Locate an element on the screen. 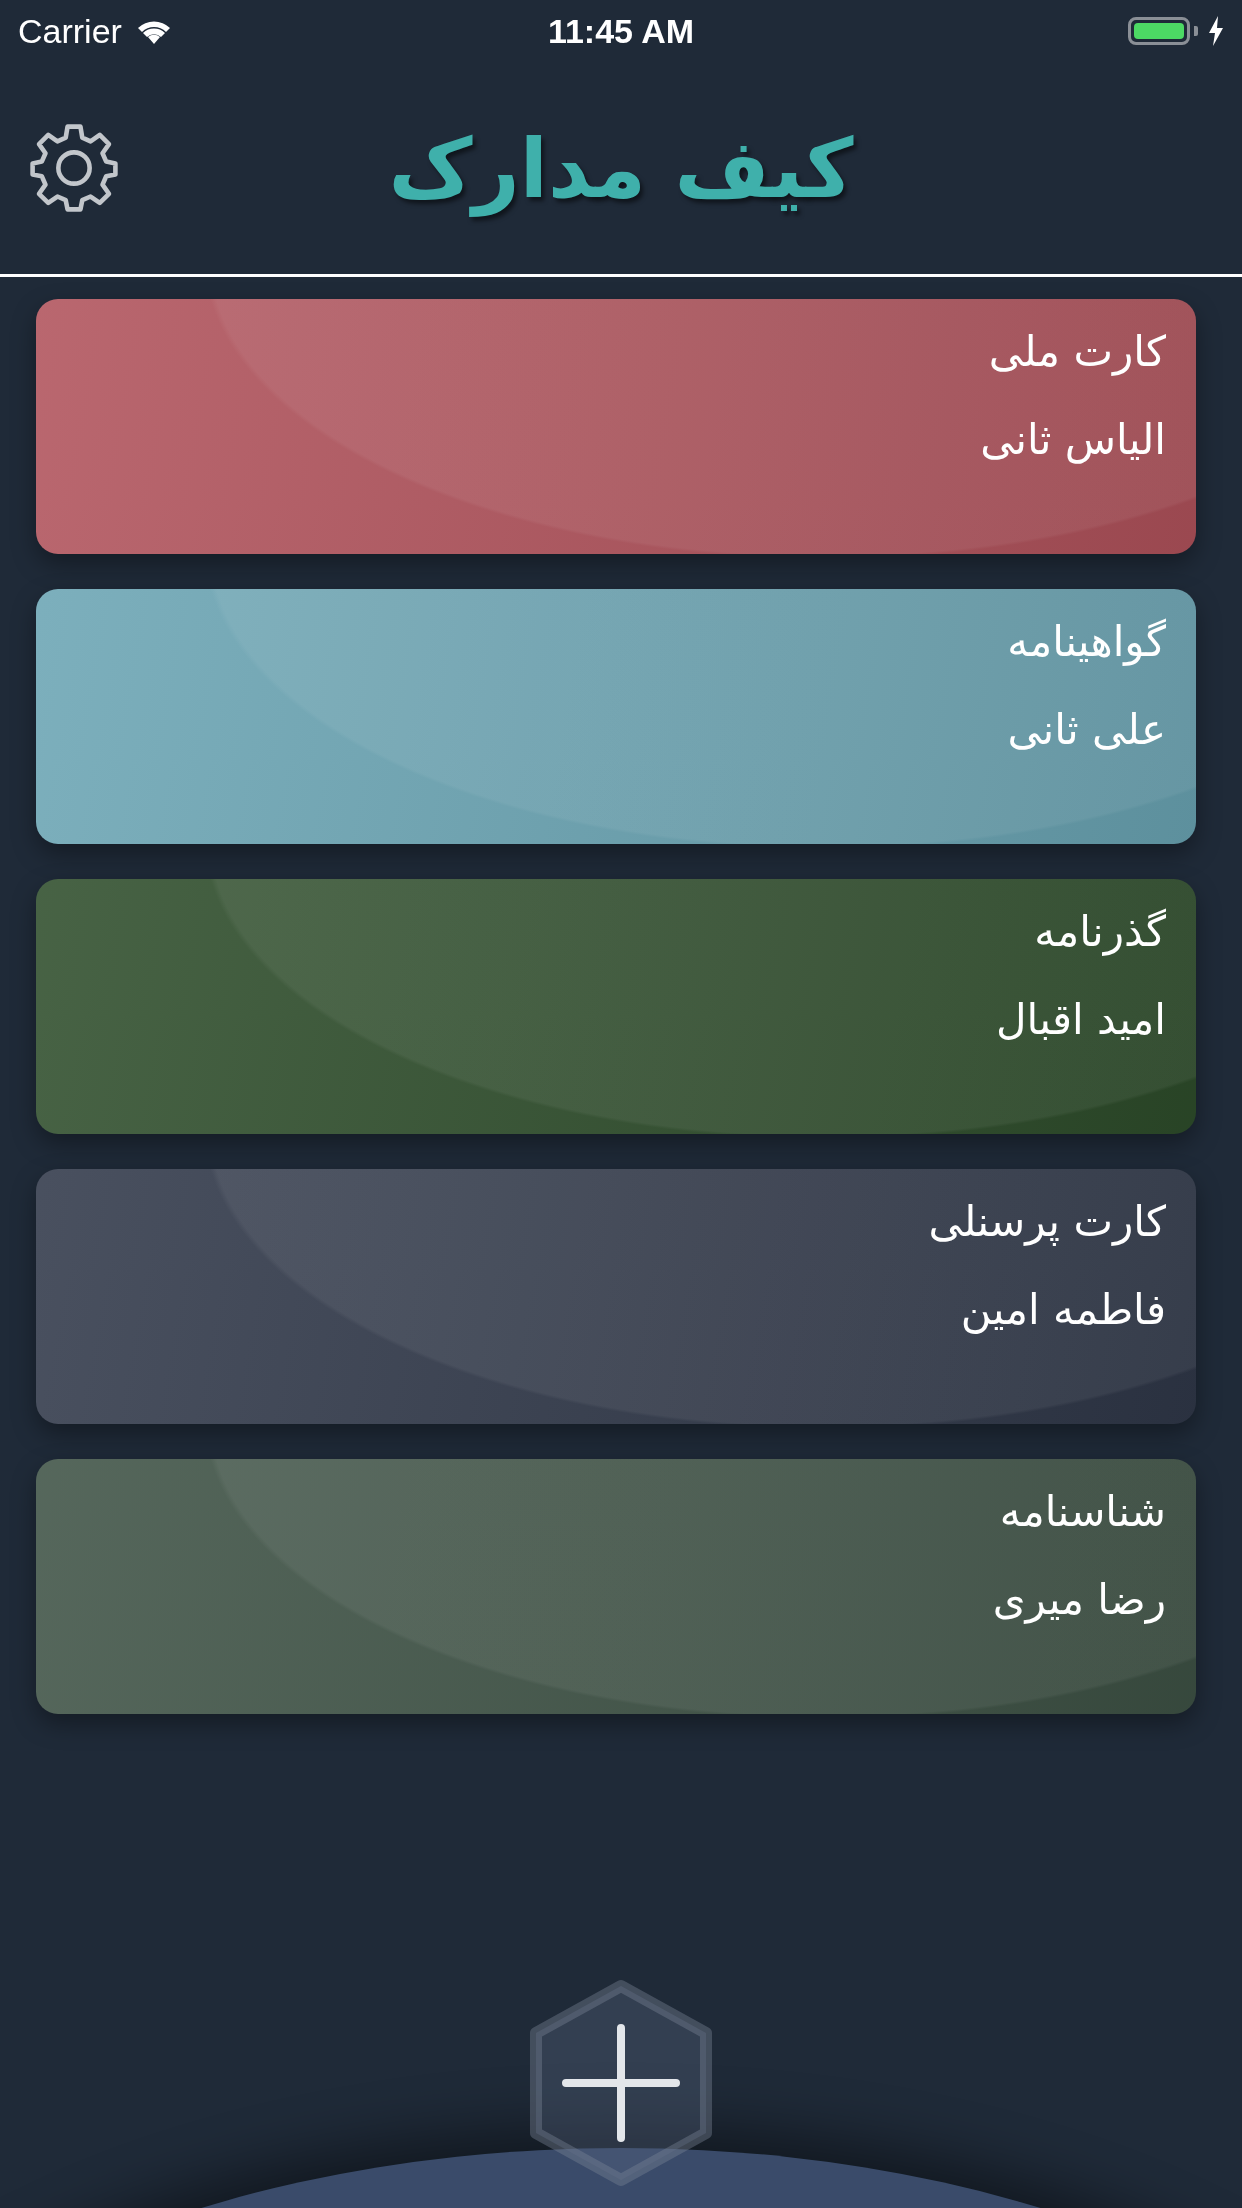  card-title: گذرنامه is located at coordinates (1100, 932).